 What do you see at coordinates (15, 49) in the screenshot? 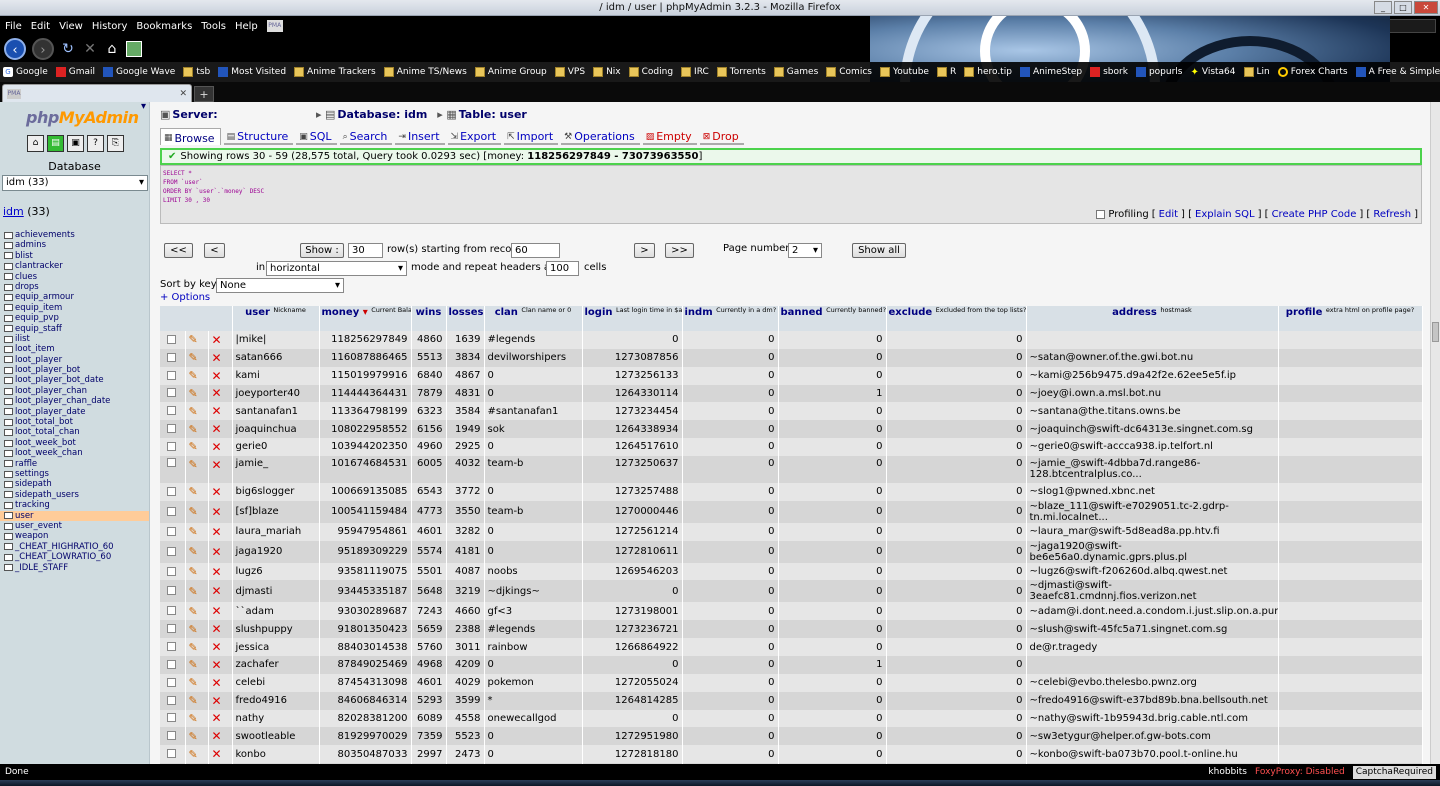
I see `back-icon: ‹` at bounding box center [15, 49].